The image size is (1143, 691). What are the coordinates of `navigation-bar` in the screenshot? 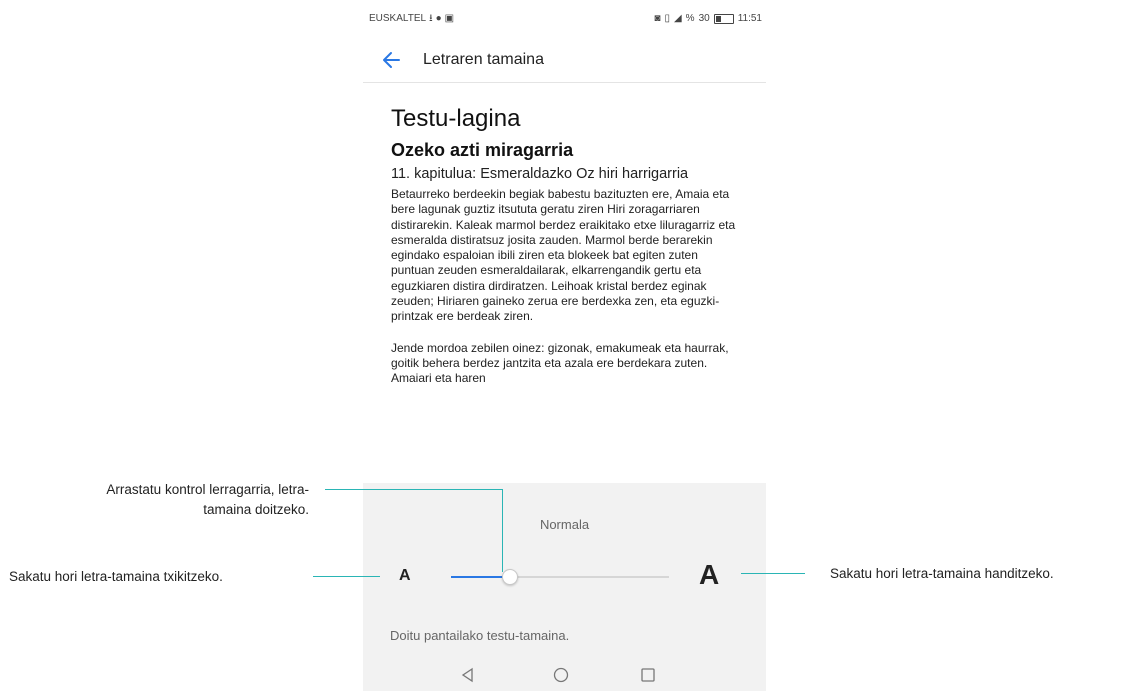 It's located at (564, 674).